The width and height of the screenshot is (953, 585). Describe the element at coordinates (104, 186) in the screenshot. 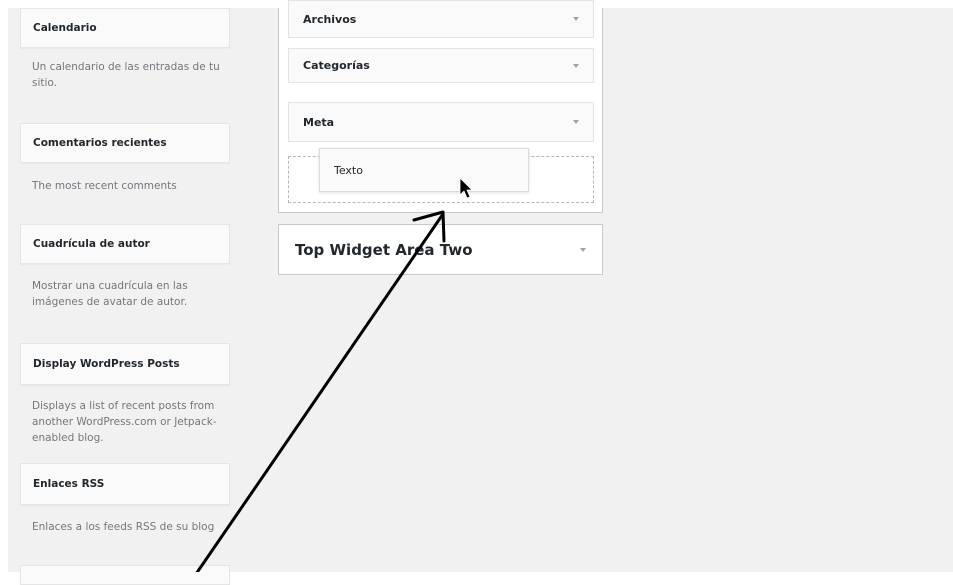

I see `widget-description: The most recent comments` at that location.